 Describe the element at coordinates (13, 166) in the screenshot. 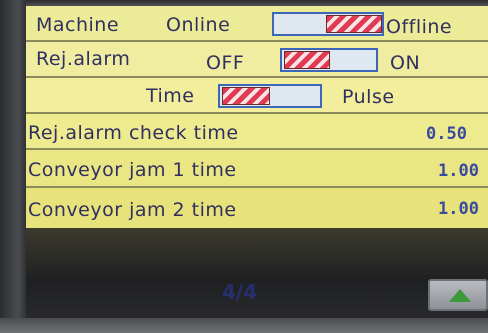

I see `device-bezel-left` at that location.